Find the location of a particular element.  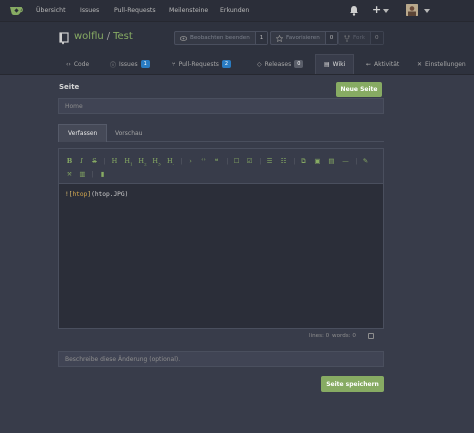

star-button: Favorisieren 0 is located at coordinates (304, 38).